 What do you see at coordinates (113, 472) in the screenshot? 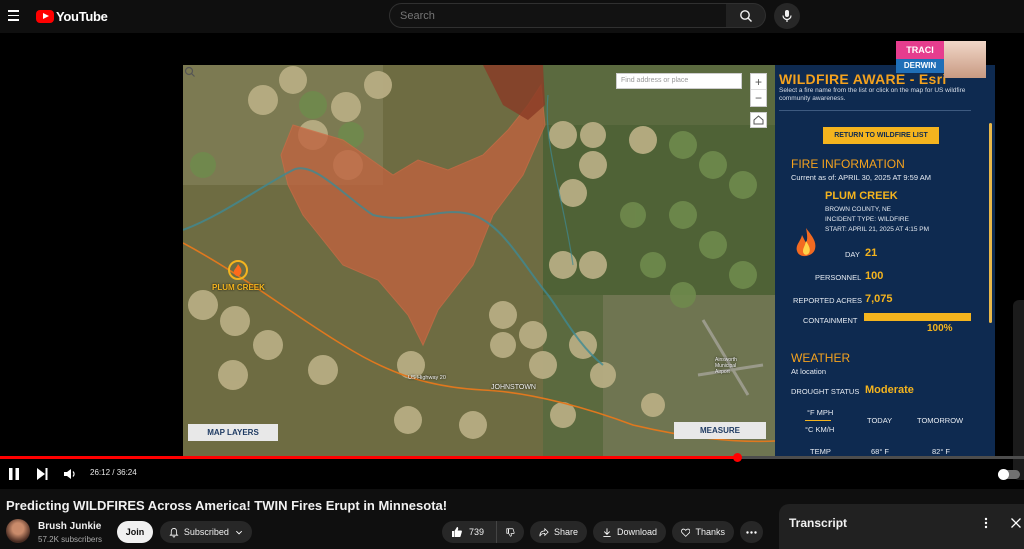
I see `time-display: 26:12 / 36:24` at bounding box center [113, 472].